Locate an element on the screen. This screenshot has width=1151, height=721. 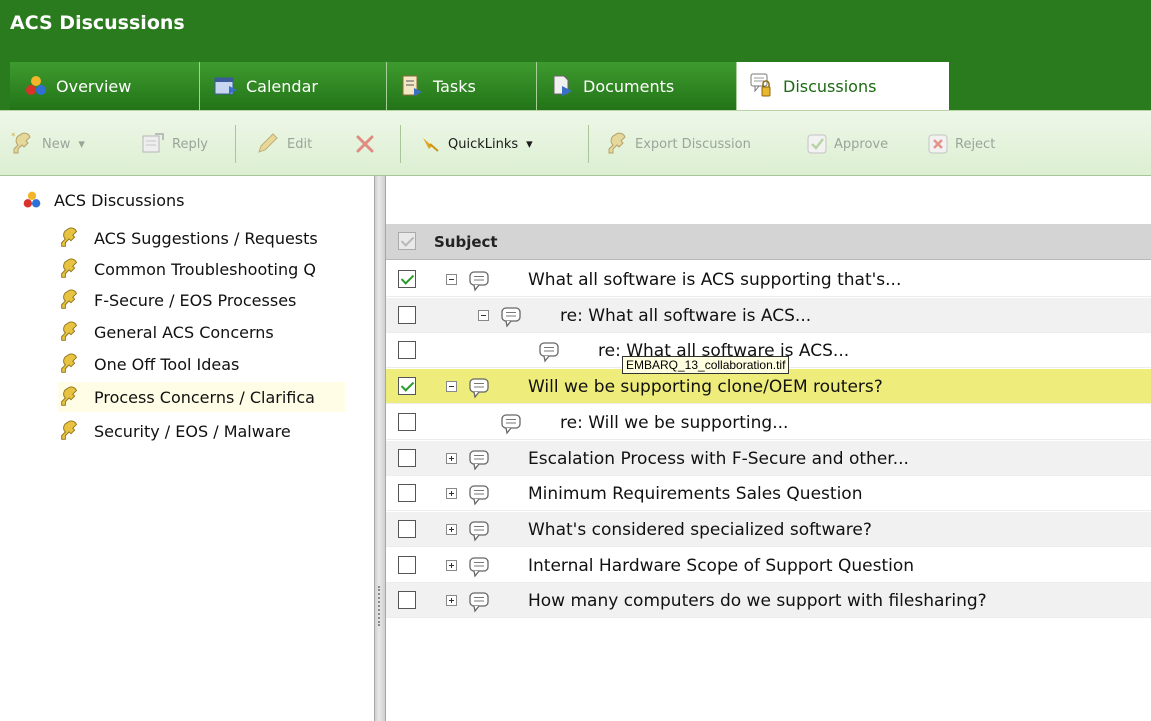
edit-button: Edit is located at coordinates (283, 144).